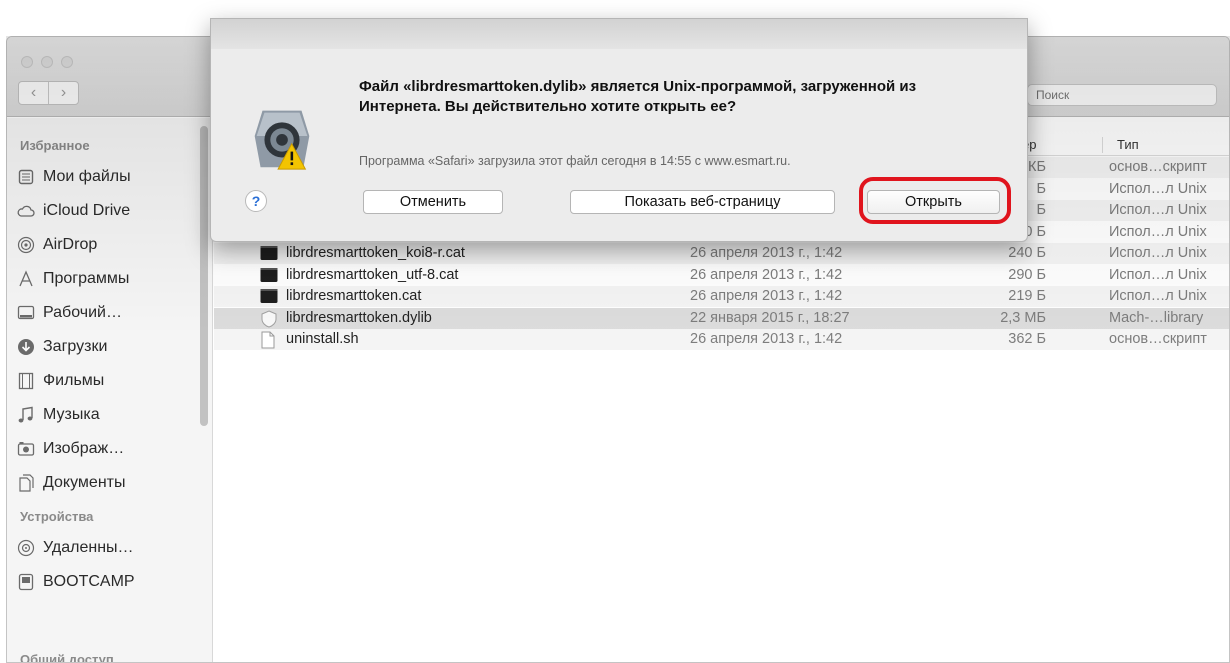 The image size is (1230, 663). I want to click on file-date: 22 января 2015 г., 18:27, so click(770, 317).